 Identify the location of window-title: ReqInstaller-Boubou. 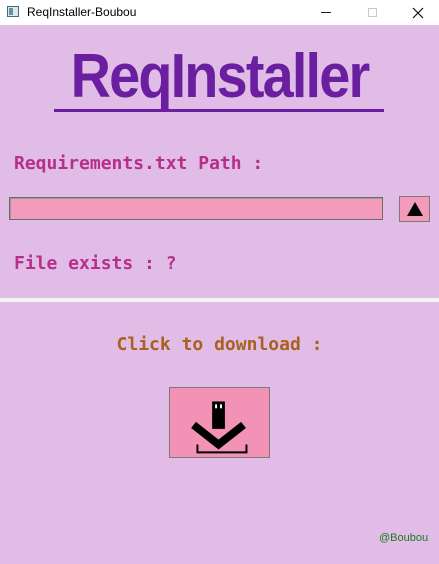
(82, 12).